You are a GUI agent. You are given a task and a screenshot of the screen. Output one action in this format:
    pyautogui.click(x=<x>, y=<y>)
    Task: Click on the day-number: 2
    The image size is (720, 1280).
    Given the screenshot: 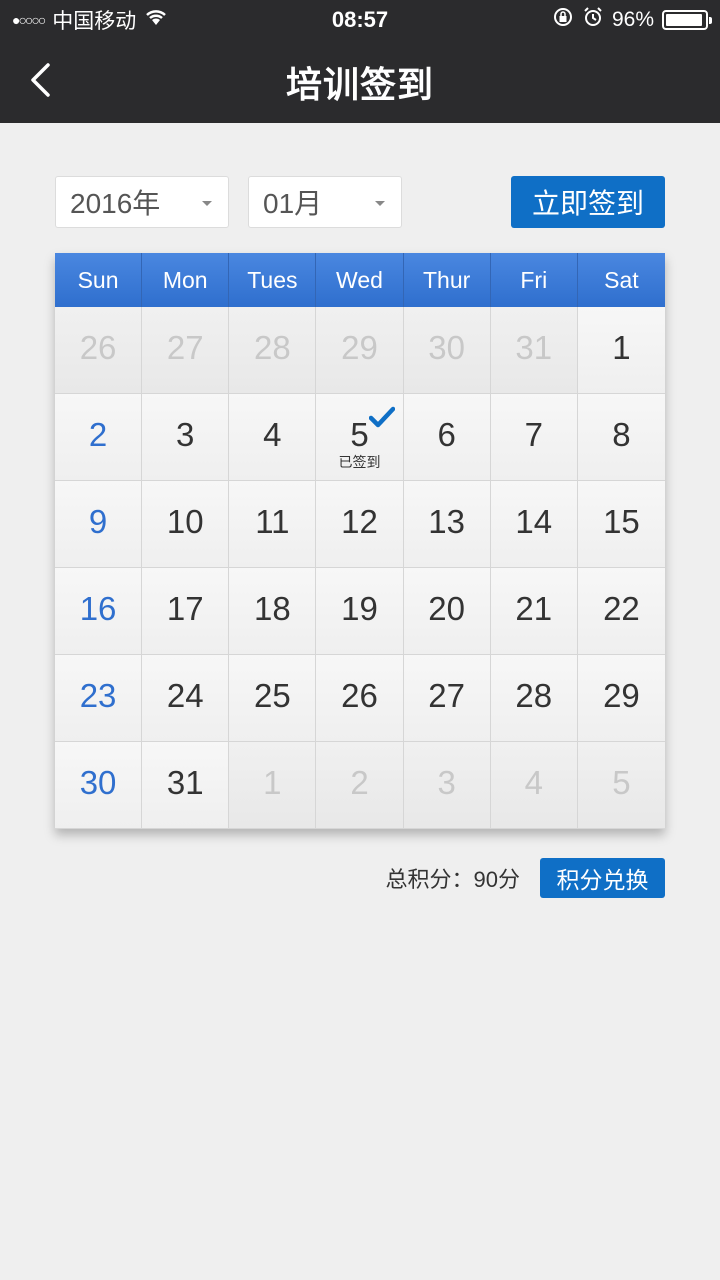 What is the action you would take?
    pyautogui.click(x=359, y=782)
    